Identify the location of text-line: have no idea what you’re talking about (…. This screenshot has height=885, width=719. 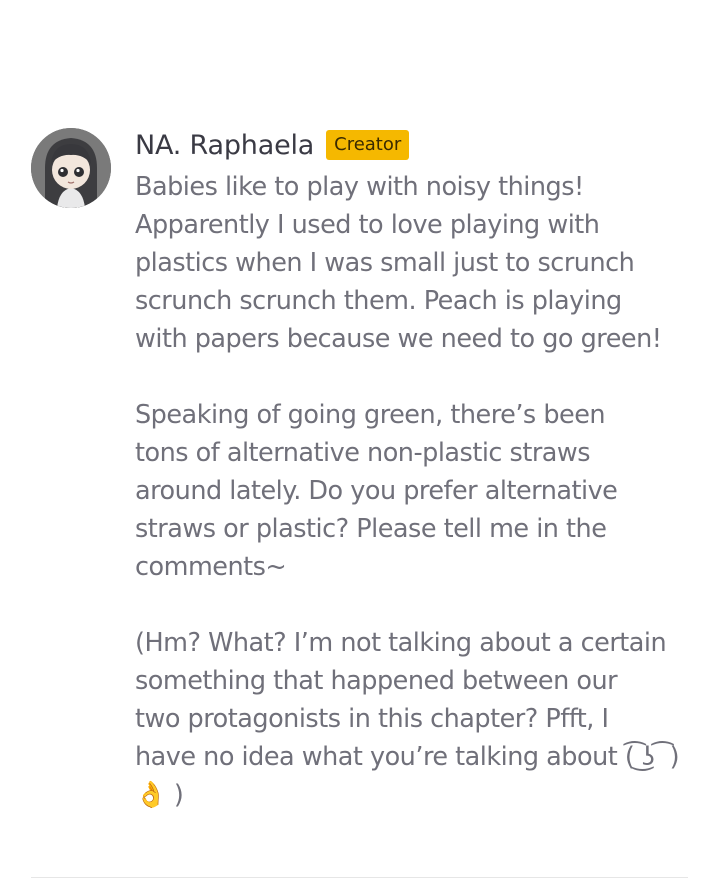
(407, 757).